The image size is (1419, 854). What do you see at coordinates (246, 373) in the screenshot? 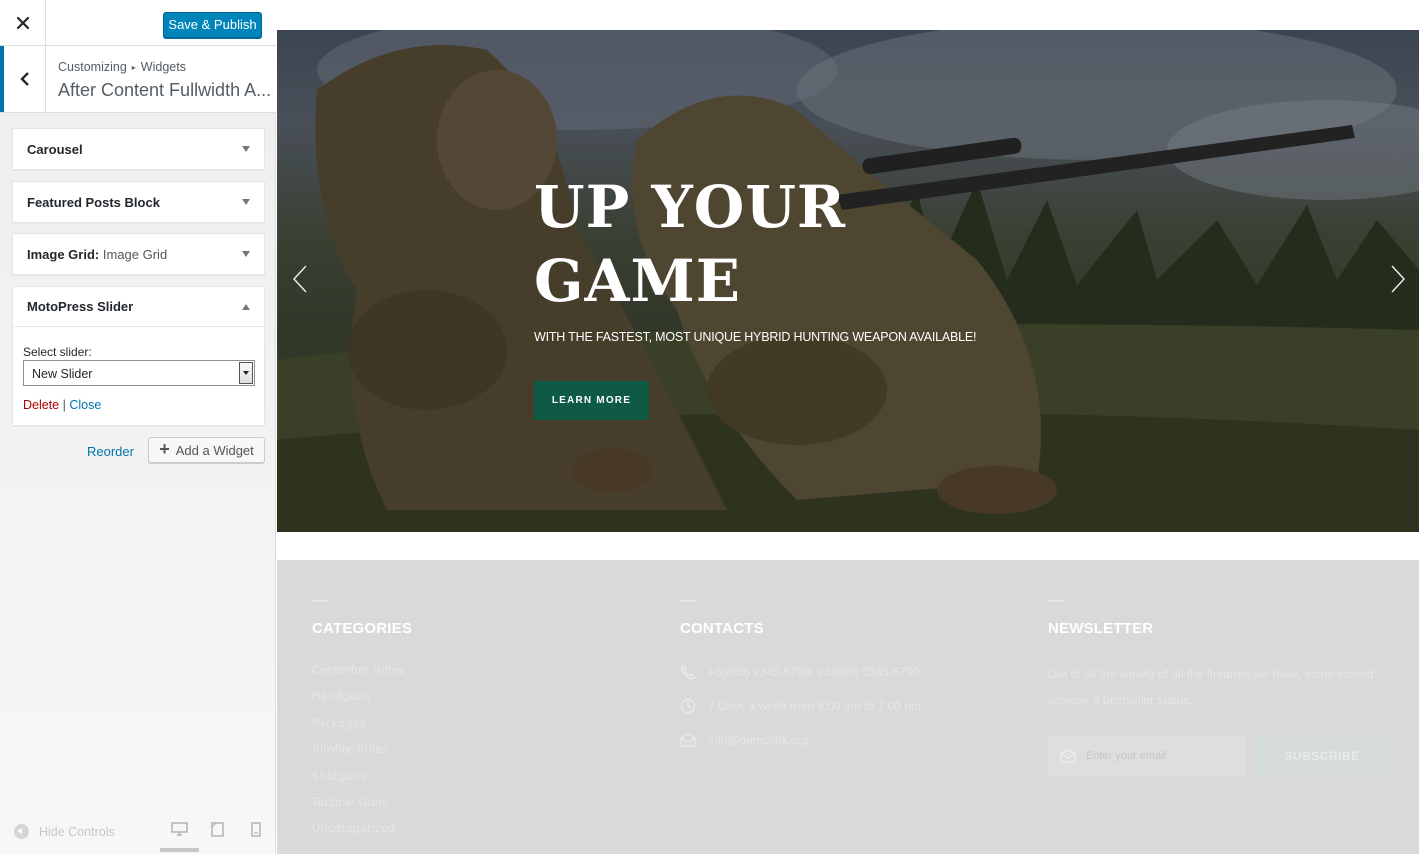
I see `dropdown-arrow-icon` at bounding box center [246, 373].